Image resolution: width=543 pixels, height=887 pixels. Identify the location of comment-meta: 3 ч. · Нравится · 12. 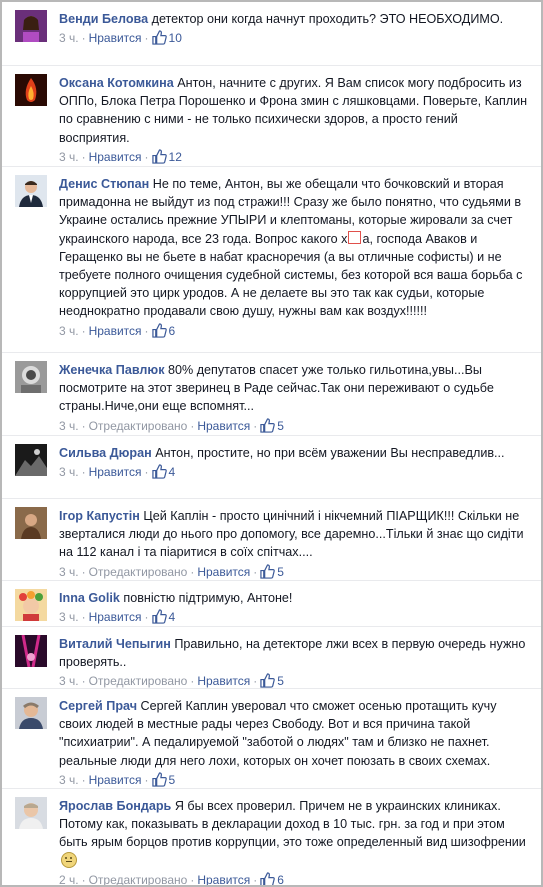
(120, 156).